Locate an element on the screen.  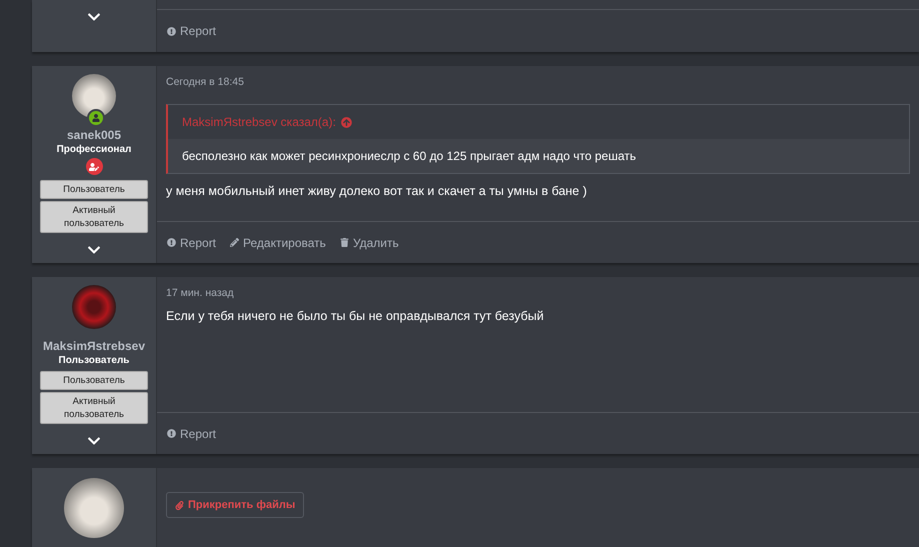
username: MaksimЯstrebsev is located at coordinates (93, 346).